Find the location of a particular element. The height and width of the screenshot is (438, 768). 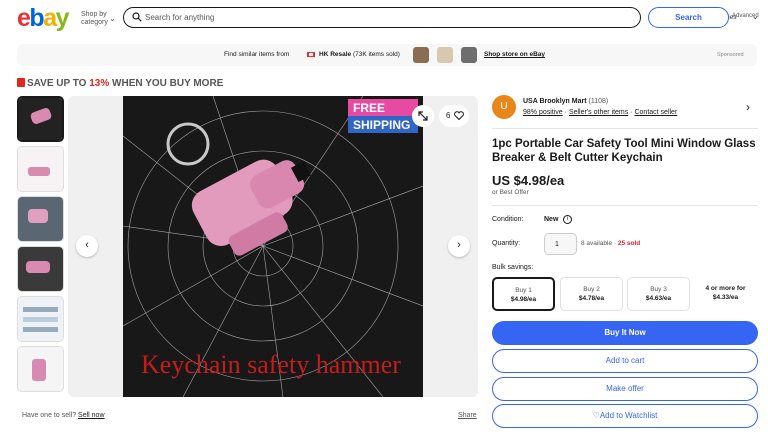

quantity-input: 1 is located at coordinates (560, 244).